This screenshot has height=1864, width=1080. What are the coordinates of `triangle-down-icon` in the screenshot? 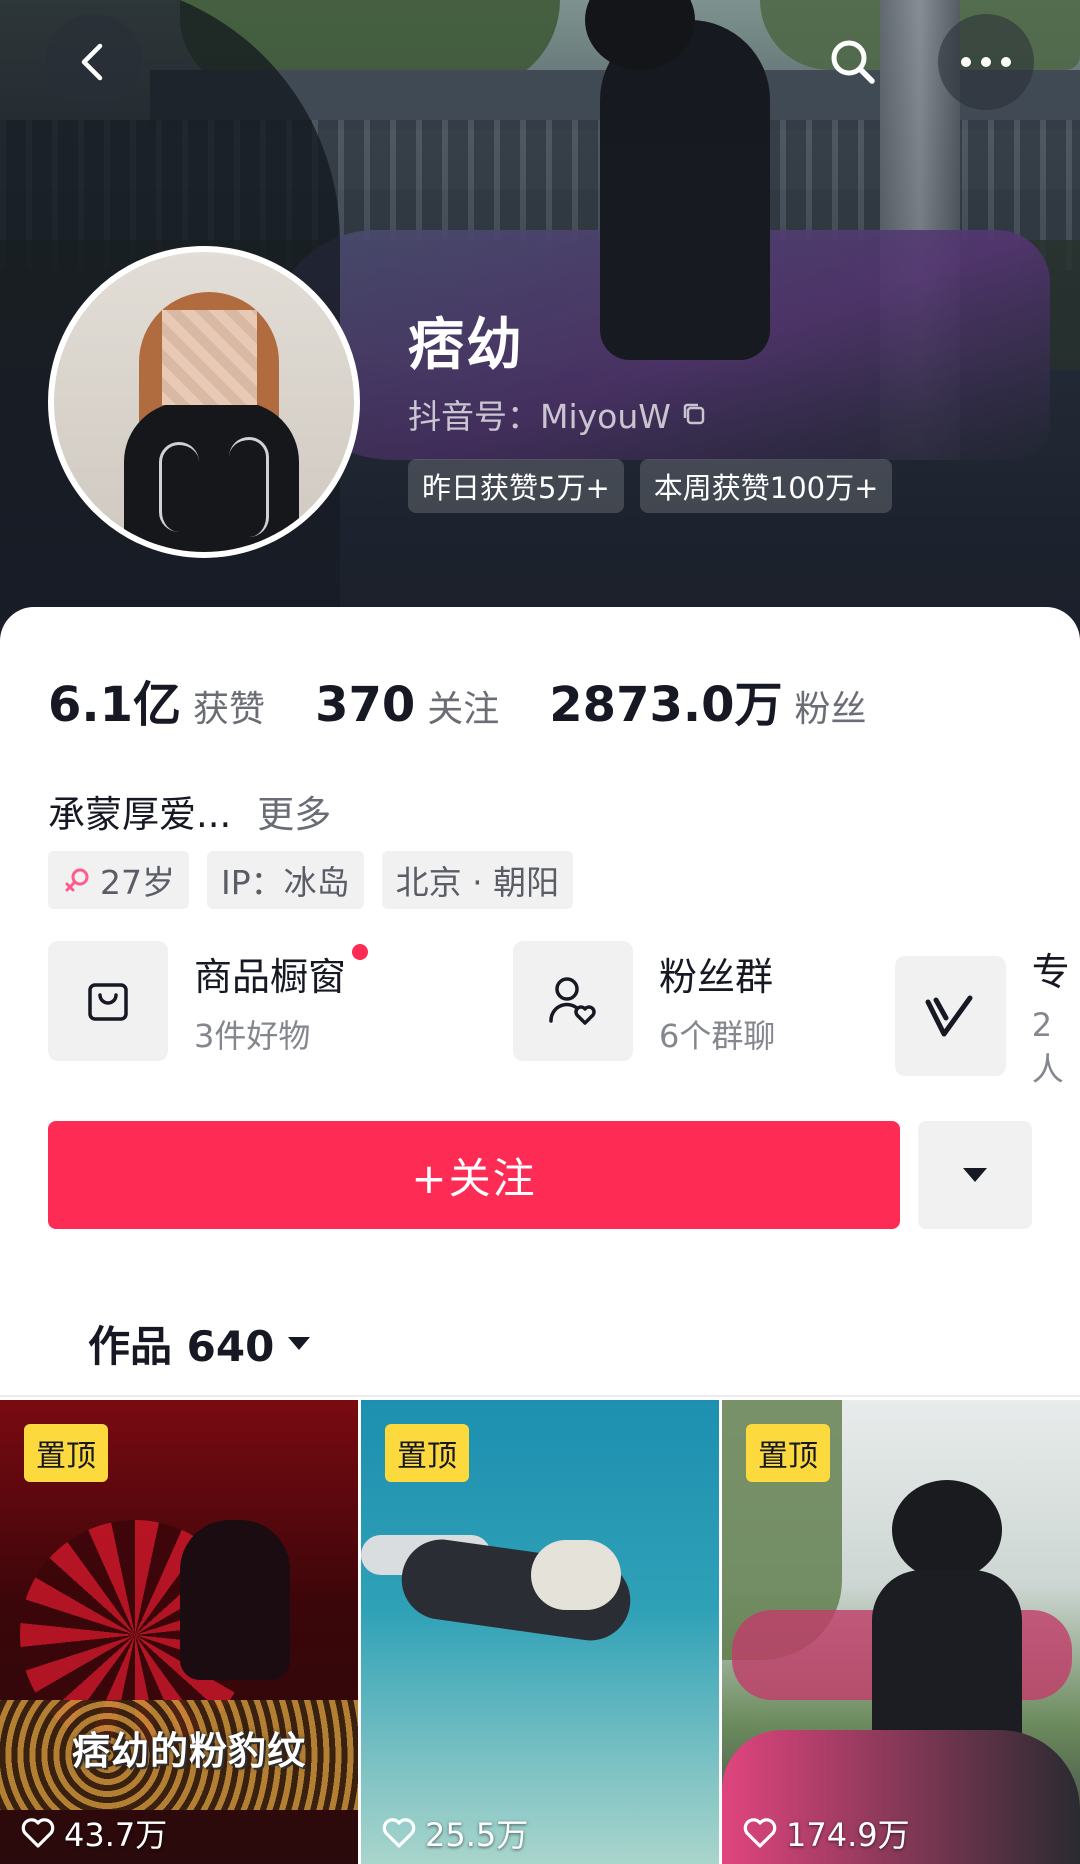 It's located at (975, 1175).